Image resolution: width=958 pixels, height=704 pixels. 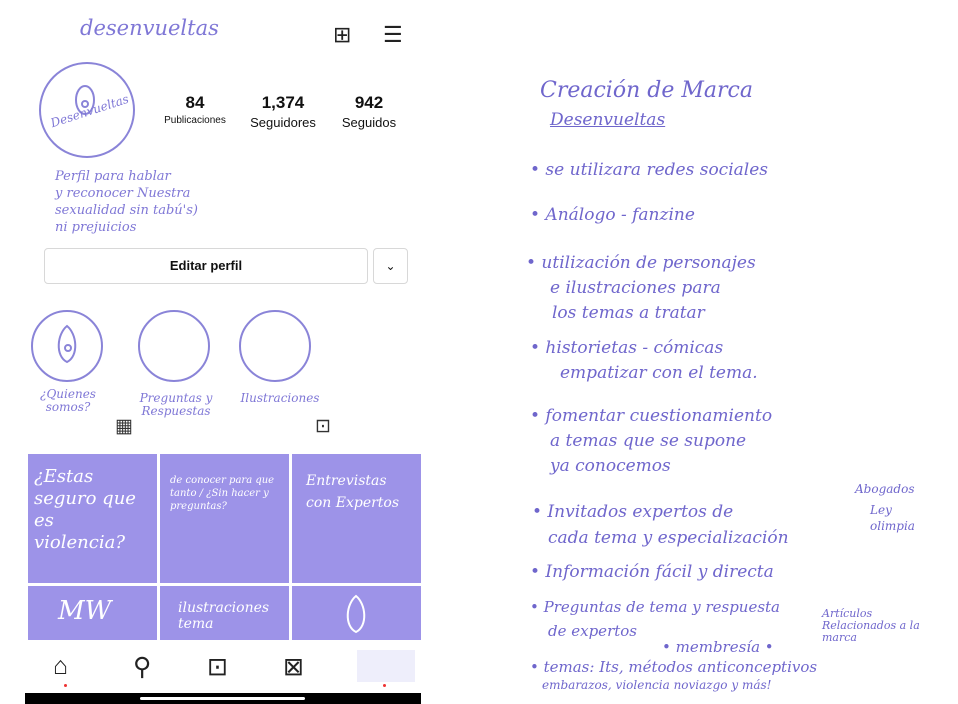 I want to click on edit-profile-button: Editar perfil, so click(x=206, y=266).